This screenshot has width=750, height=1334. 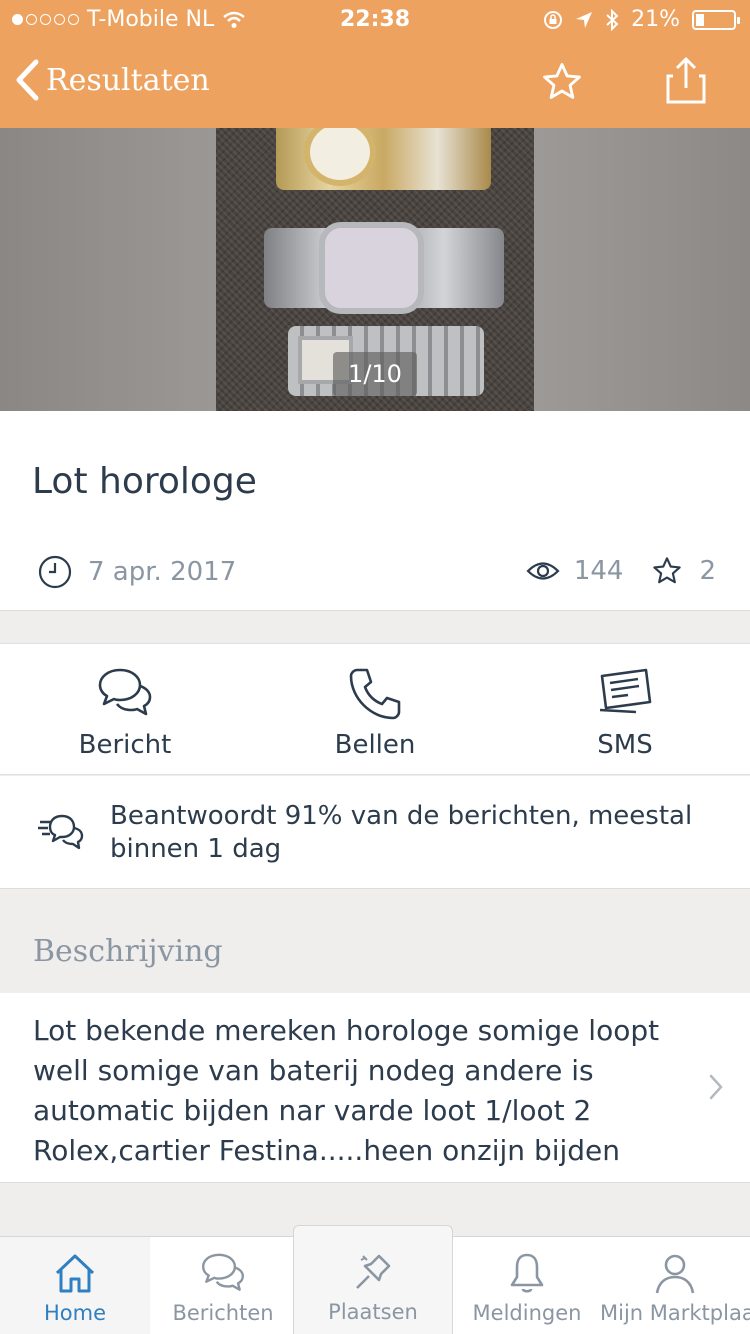 I want to click on sms-button: SMS, so click(x=625, y=710).